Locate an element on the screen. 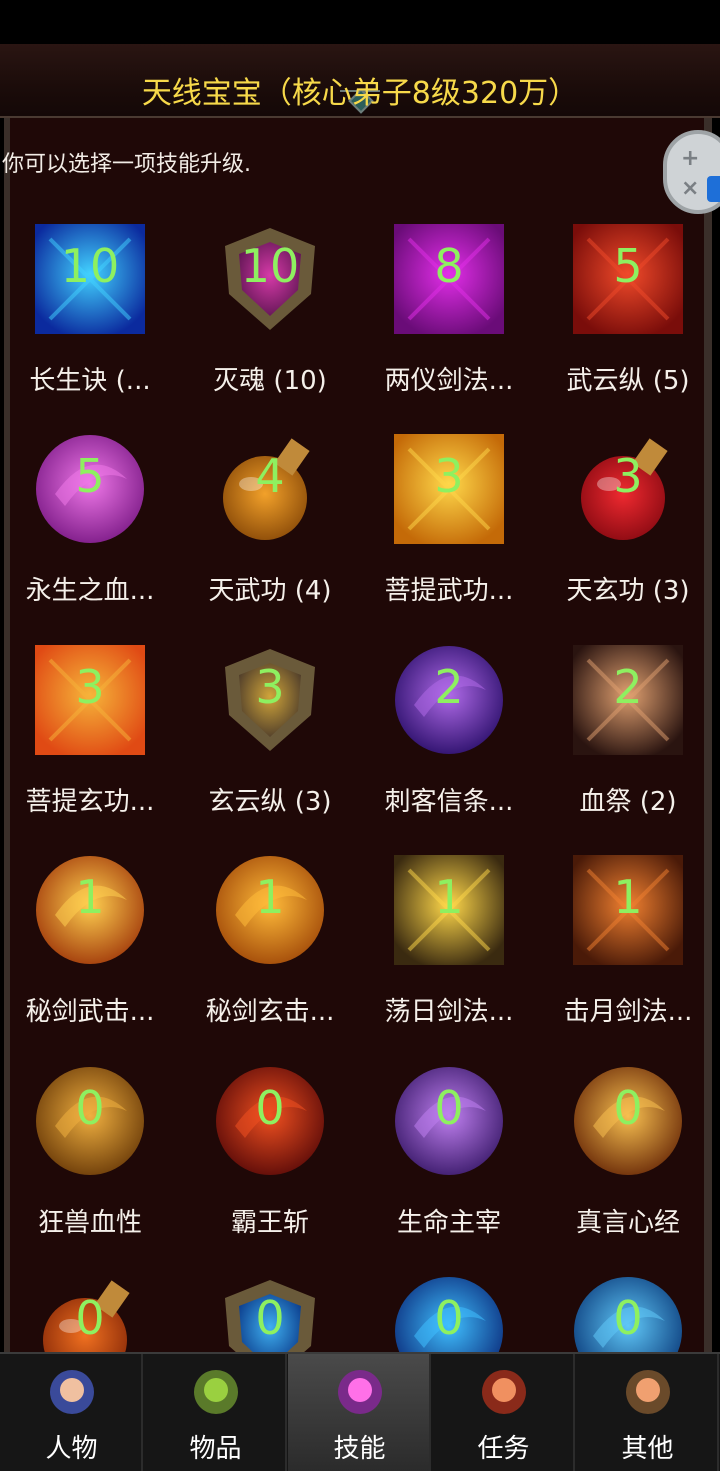 The image size is (720, 1471). tab-label: 人物 is located at coordinates (71, 1449).